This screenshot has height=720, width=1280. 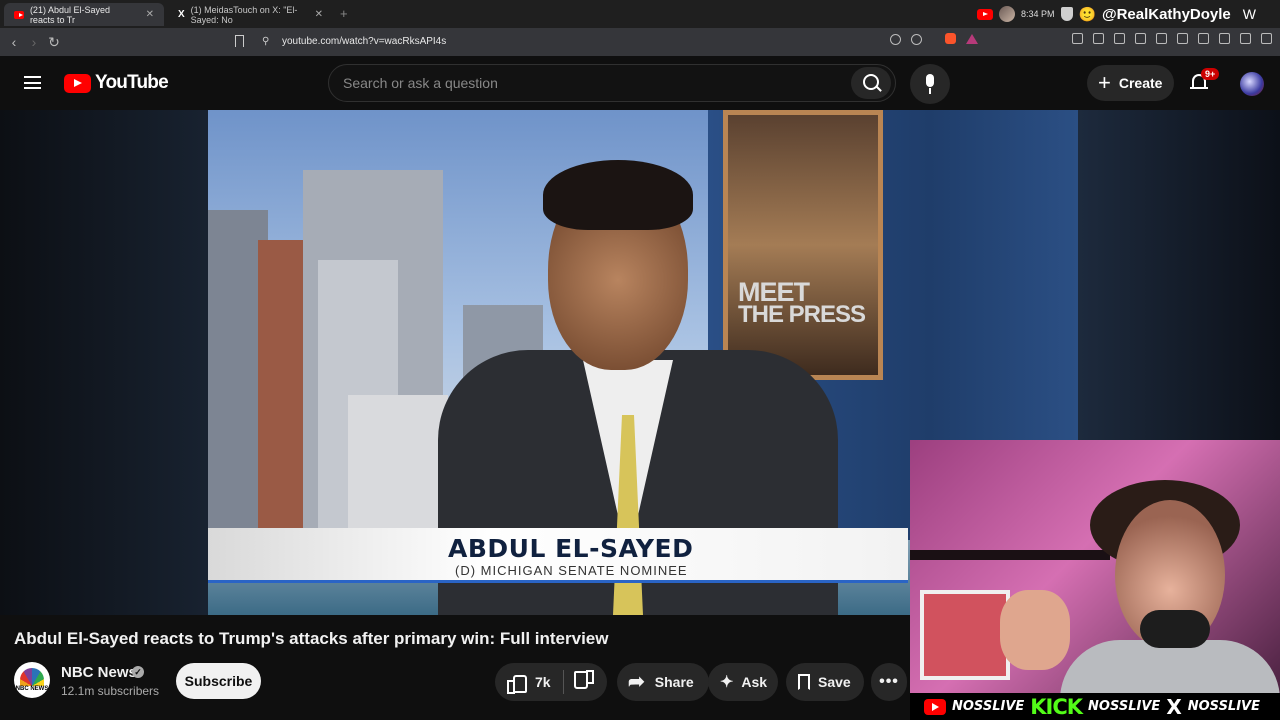 I want to click on logo-text: YouTube, so click(x=132, y=82).